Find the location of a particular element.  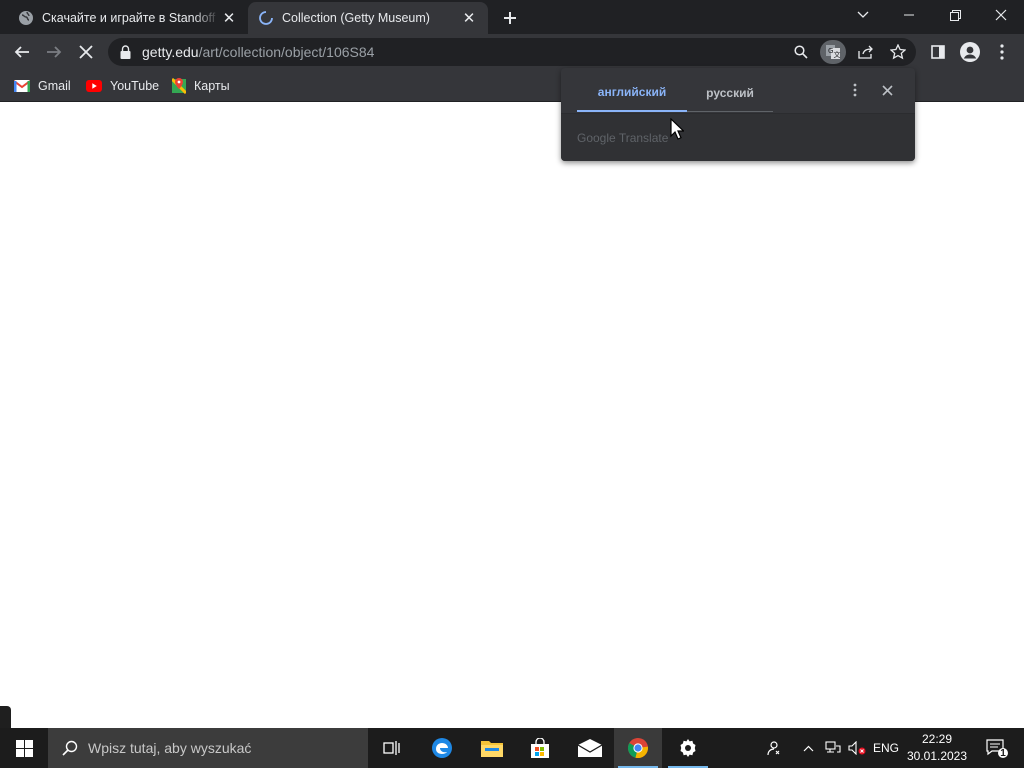

task-view-icon is located at coordinates (391, 748).